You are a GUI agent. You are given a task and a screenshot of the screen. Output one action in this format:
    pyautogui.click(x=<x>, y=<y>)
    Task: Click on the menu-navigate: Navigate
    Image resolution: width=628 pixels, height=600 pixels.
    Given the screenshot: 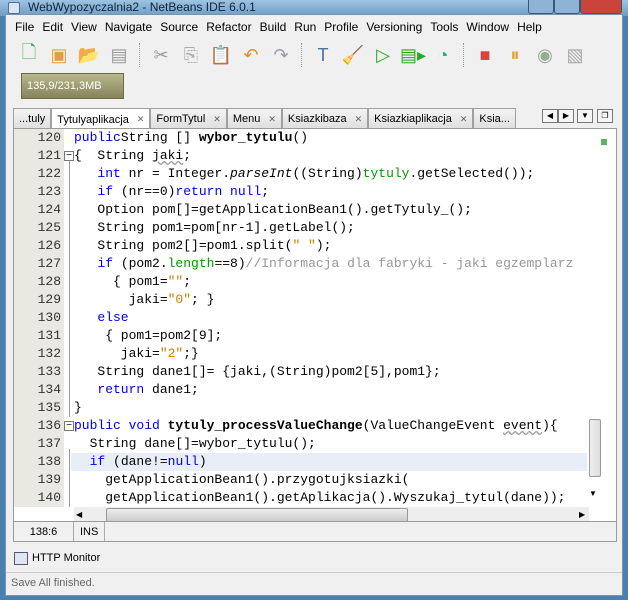 What is the action you would take?
    pyautogui.click(x=128, y=27)
    